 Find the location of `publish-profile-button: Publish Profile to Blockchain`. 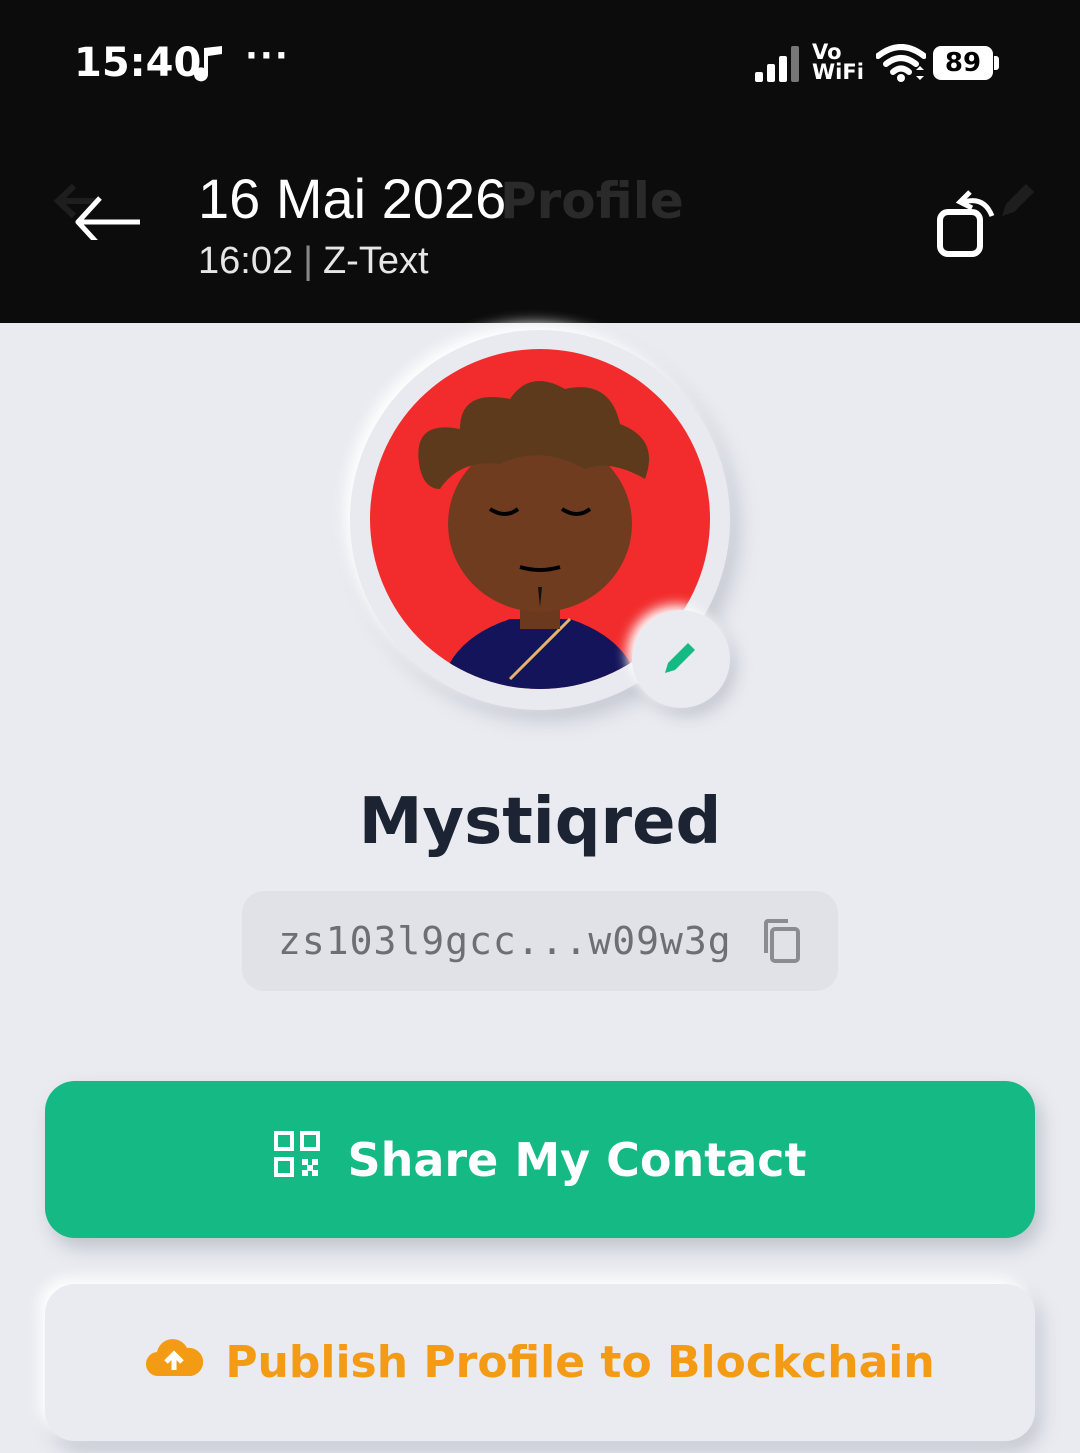

publish-profile-button: Publish Profile to Blockchain is located at coordinates (540, 1362).